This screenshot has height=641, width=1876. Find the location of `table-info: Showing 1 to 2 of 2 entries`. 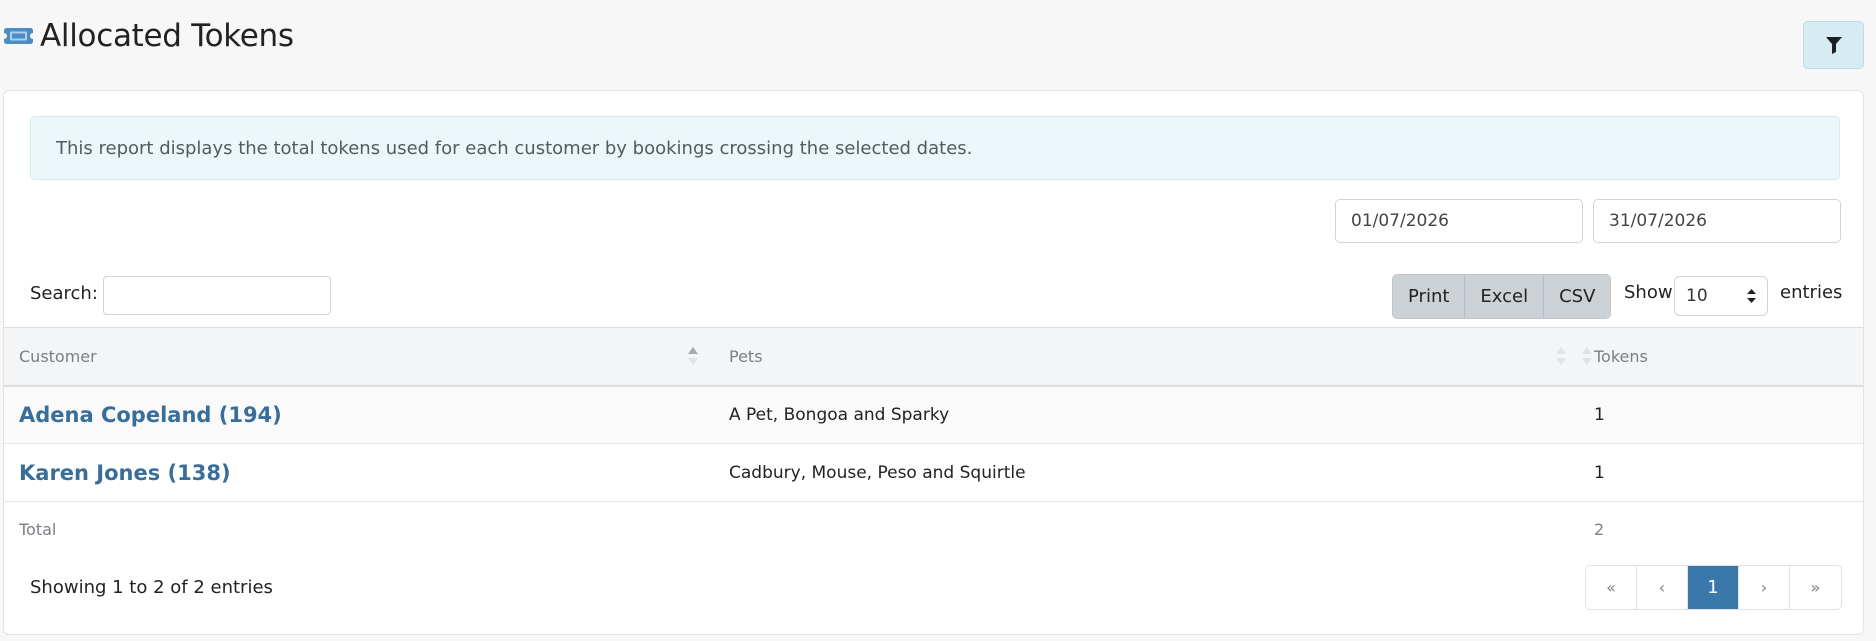

table-info: Showing 1 to 2 of 2 entries is located at coordinates (151, 587).